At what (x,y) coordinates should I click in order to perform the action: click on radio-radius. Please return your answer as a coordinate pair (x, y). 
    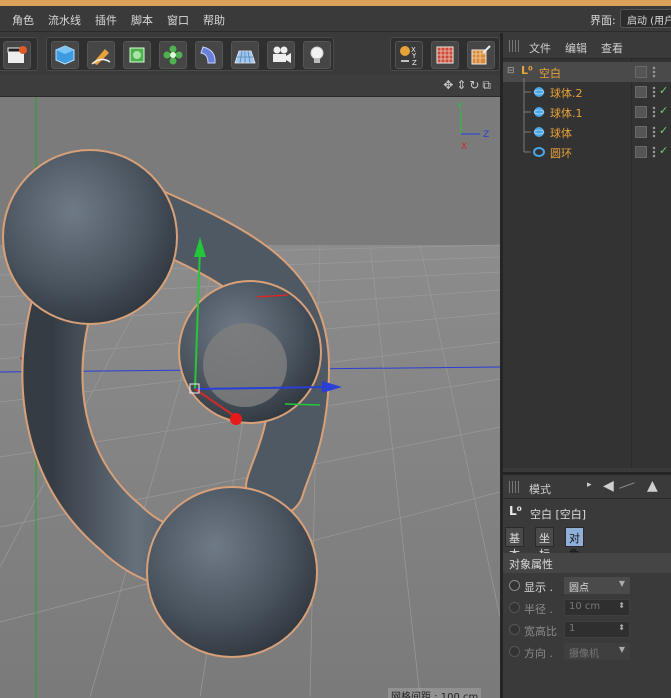
    Looking at the image, I should click on (514, 607).